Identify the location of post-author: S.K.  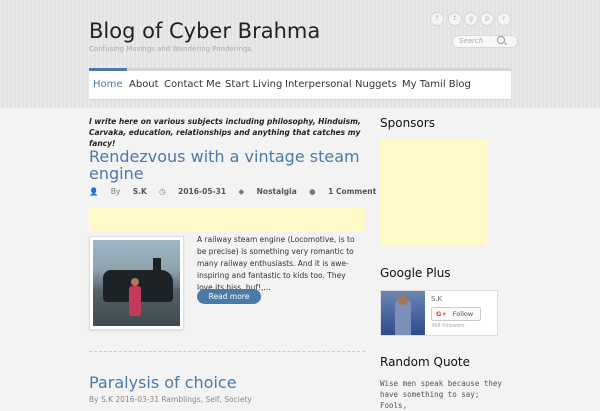
(140, 191).